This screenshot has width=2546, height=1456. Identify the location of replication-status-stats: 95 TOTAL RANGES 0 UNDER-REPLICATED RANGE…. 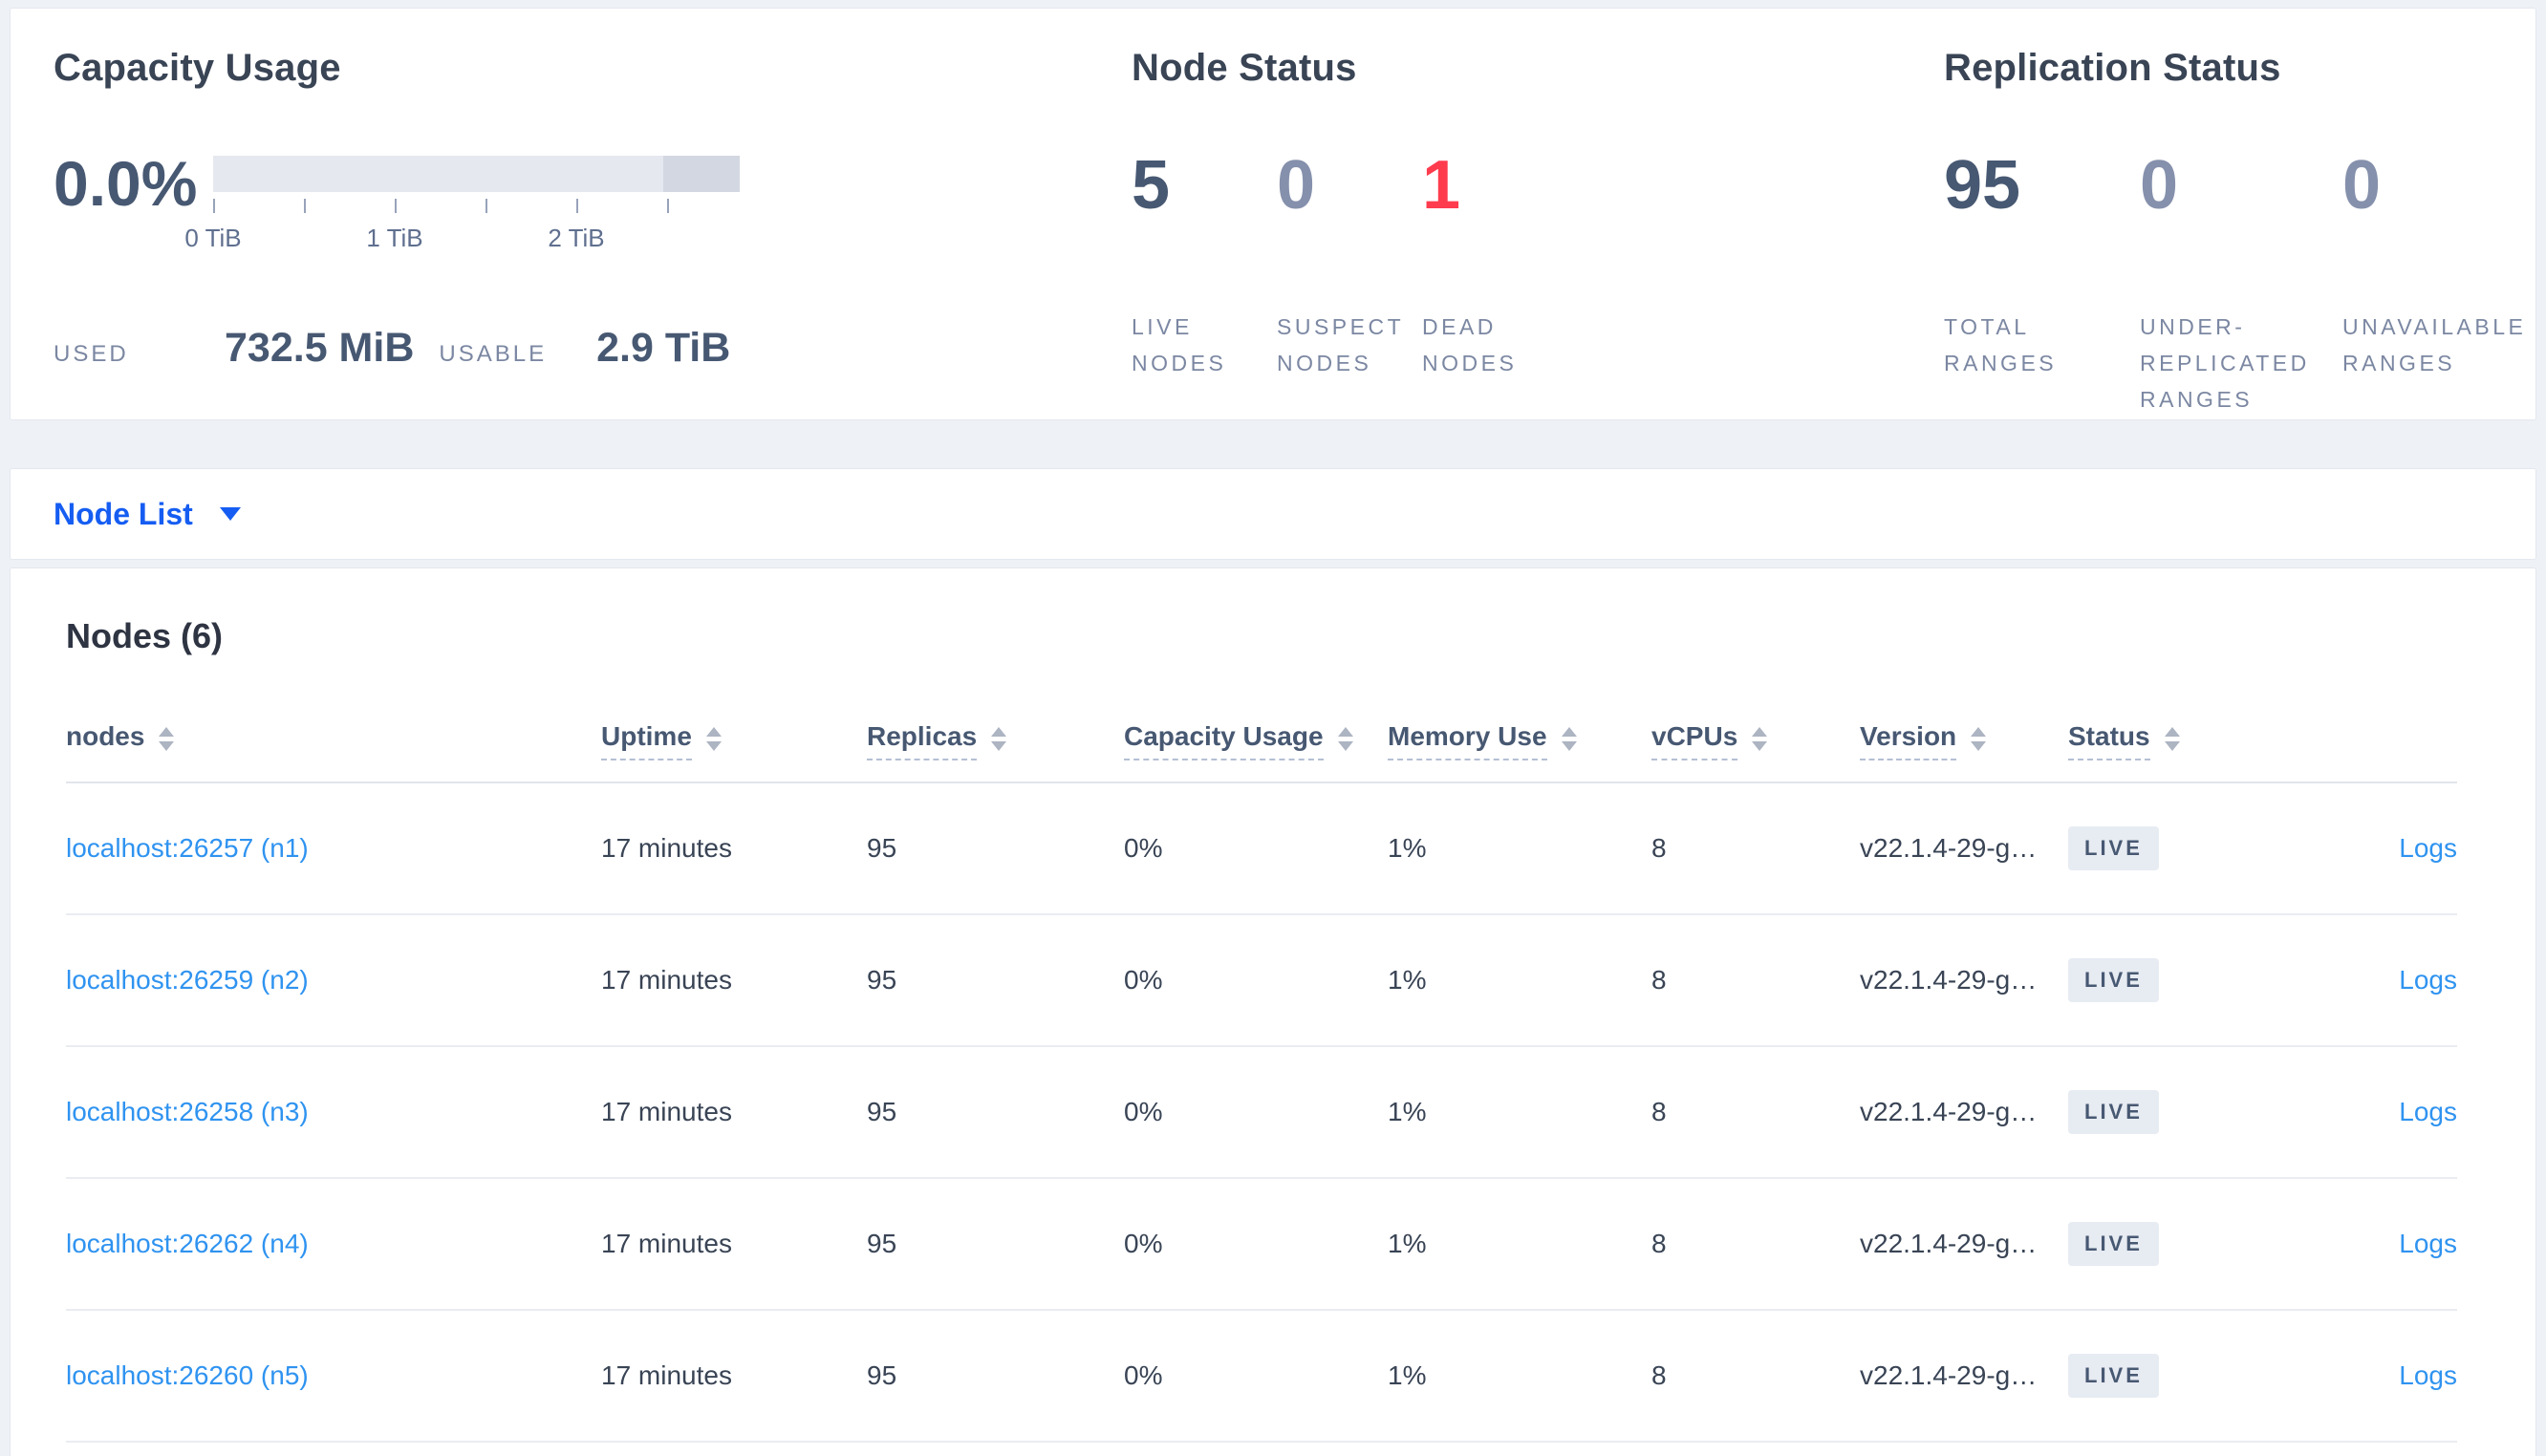
(2245, 285).